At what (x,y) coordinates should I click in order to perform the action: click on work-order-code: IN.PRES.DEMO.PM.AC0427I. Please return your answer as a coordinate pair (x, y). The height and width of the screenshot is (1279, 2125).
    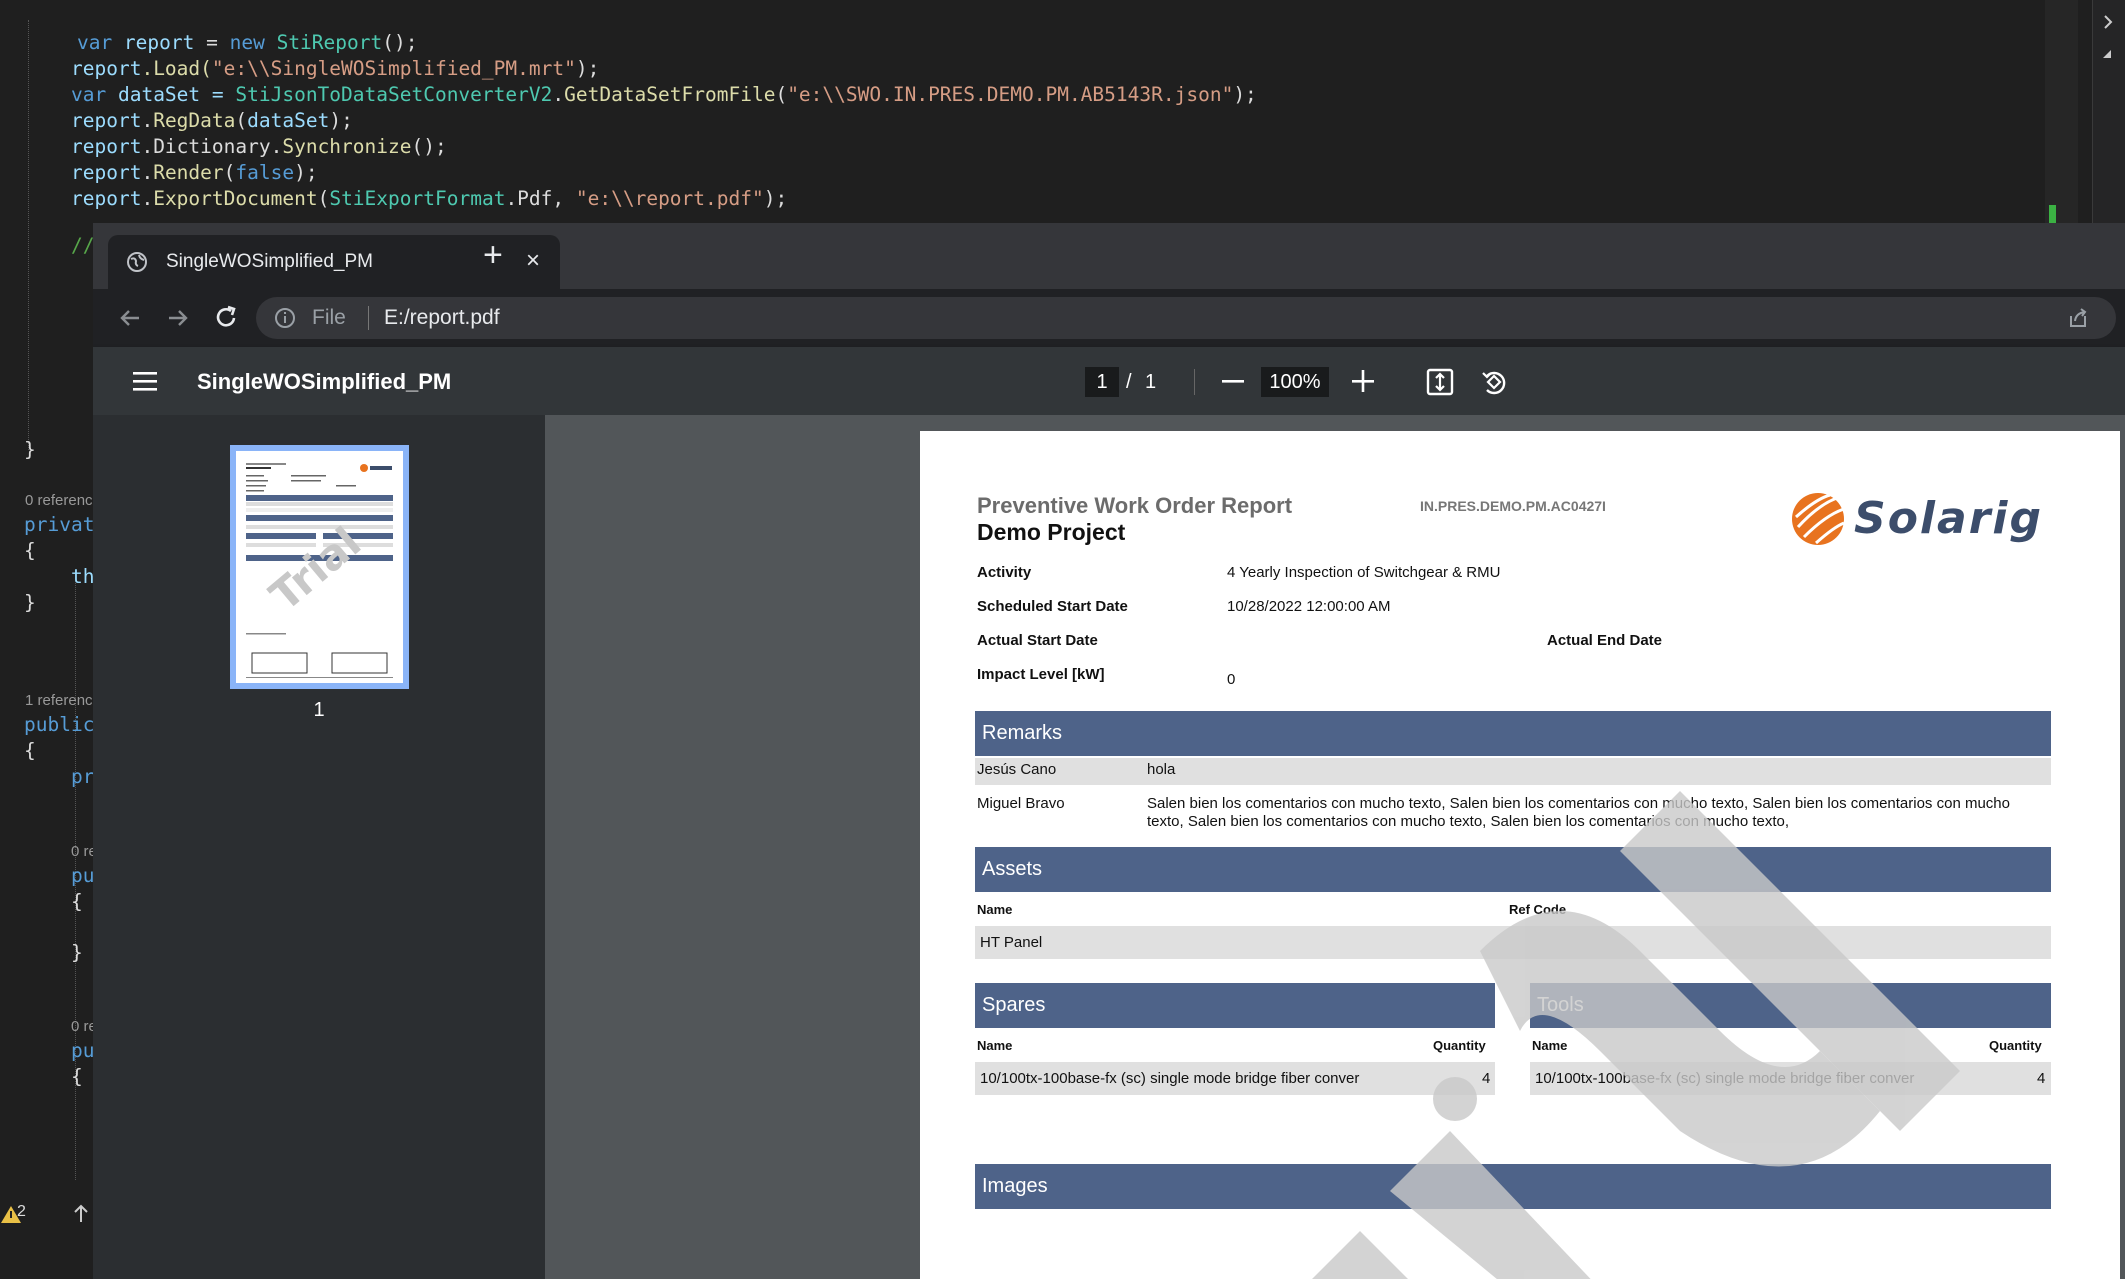
    Looking at the image, I should click on (1513, 506).